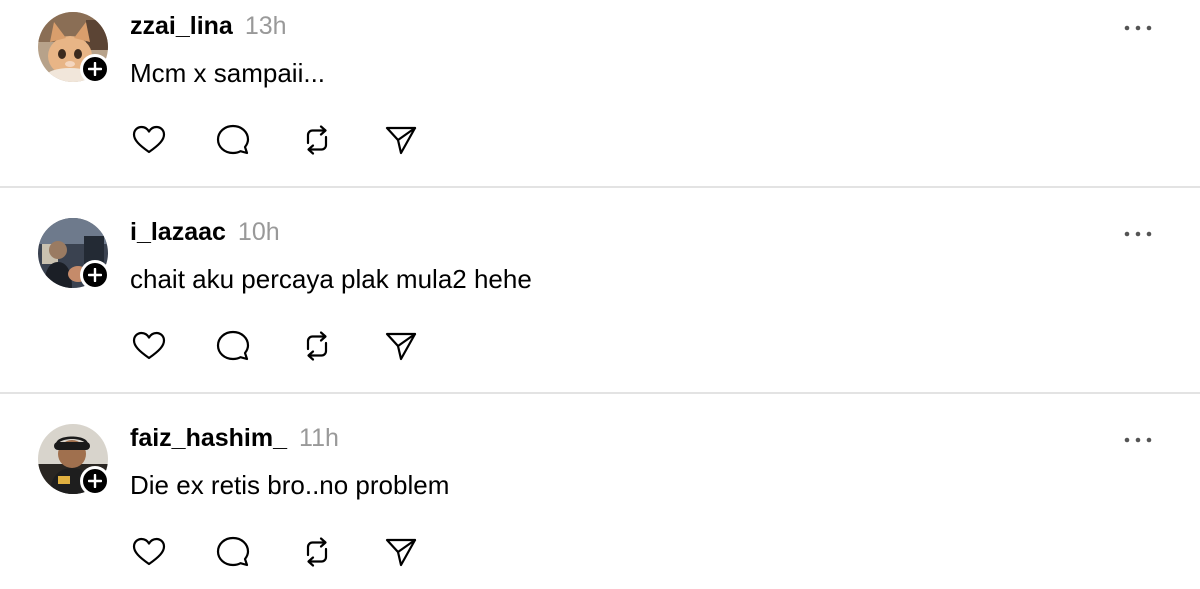 This screenshot has height=589, width=1200. Describe the element at coordinates (208, 438) in the screenshot. I see `username-link: faiz_hashim_` at that location.